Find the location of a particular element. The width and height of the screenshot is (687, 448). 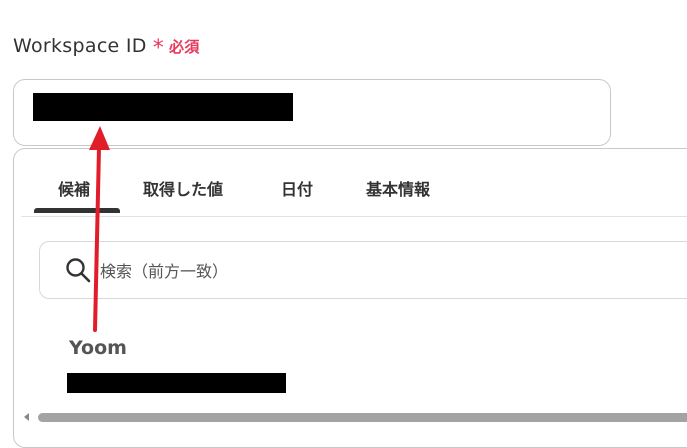

required-star: * is located at coordinates (158, 48).